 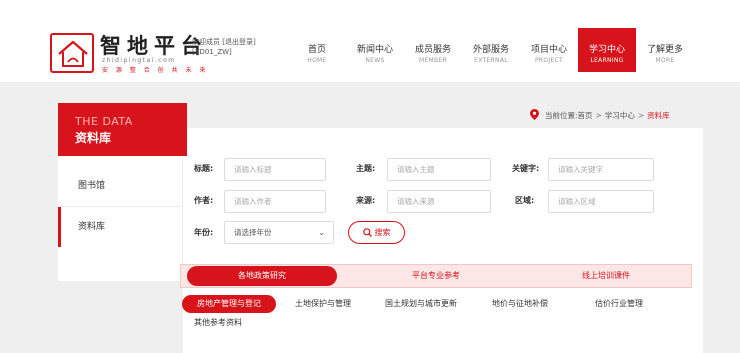 I want to click on author-input, so click(x=275, y=201).